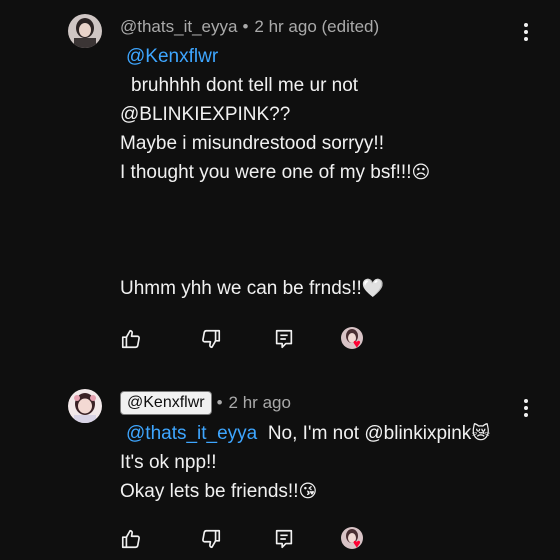 The height and width of the screenshot is (560, 560). I want to click on frown-emoji: ☹, so click(421, 172).